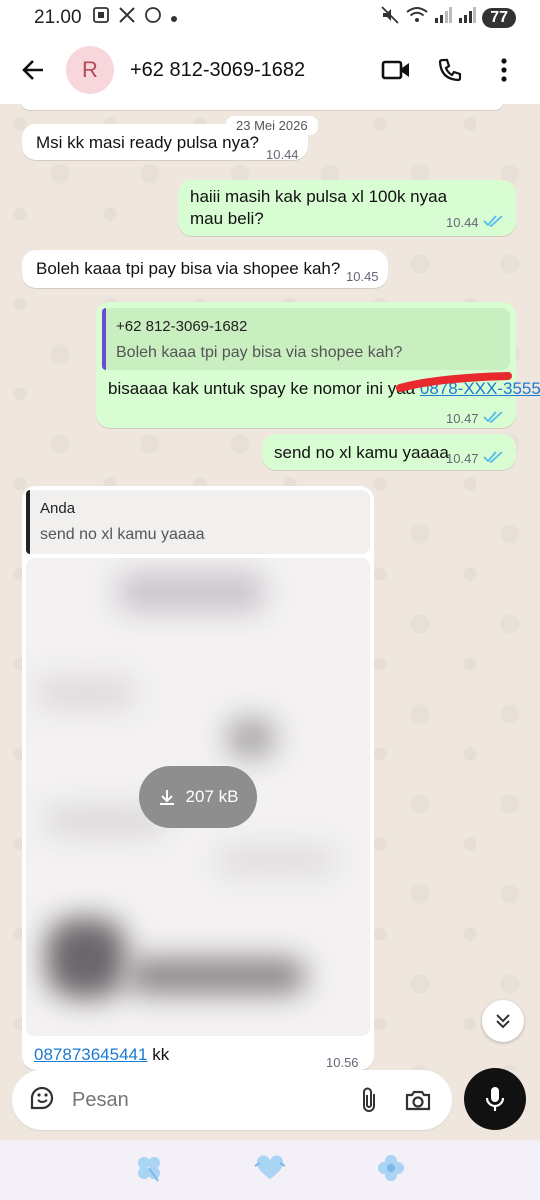  I want to click on clover-icon, so click(149, 1170).